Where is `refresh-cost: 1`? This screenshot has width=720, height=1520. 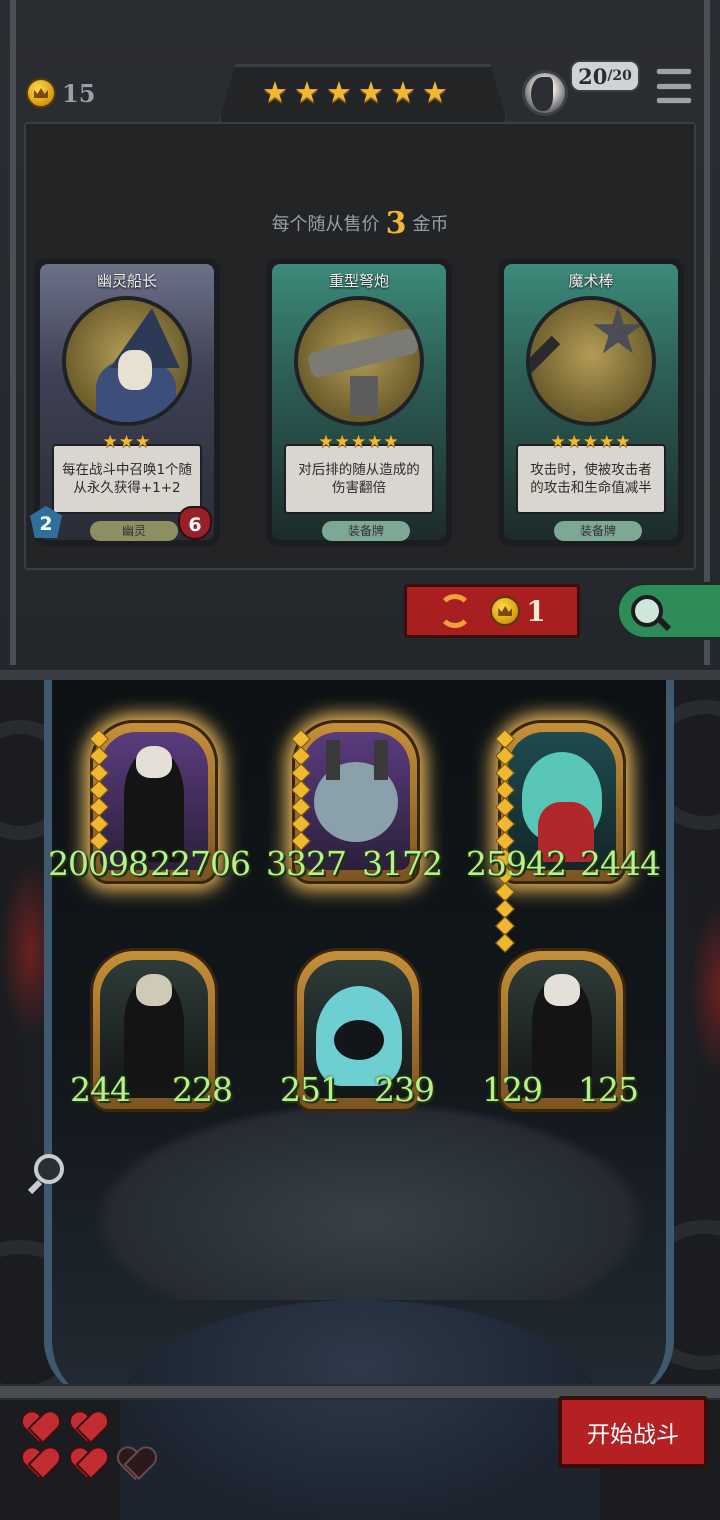 refresh-cost: 1 is located at coordinates (518, 611).